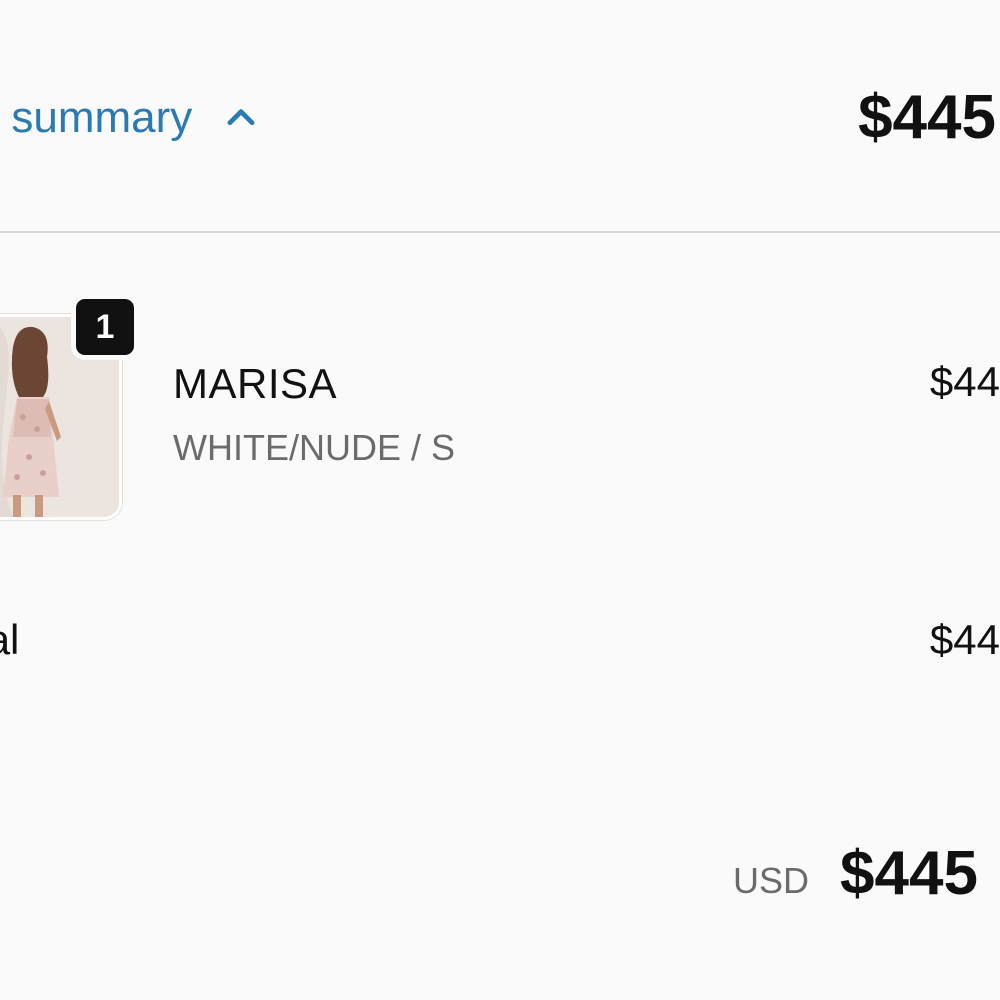 Image resolution: width=1000 pixels, height=1000 pixels. What do you see at coordinates (964, 639) in the screenshot?
I see `subtotal-value: $44` at bounding box center [964, 639].